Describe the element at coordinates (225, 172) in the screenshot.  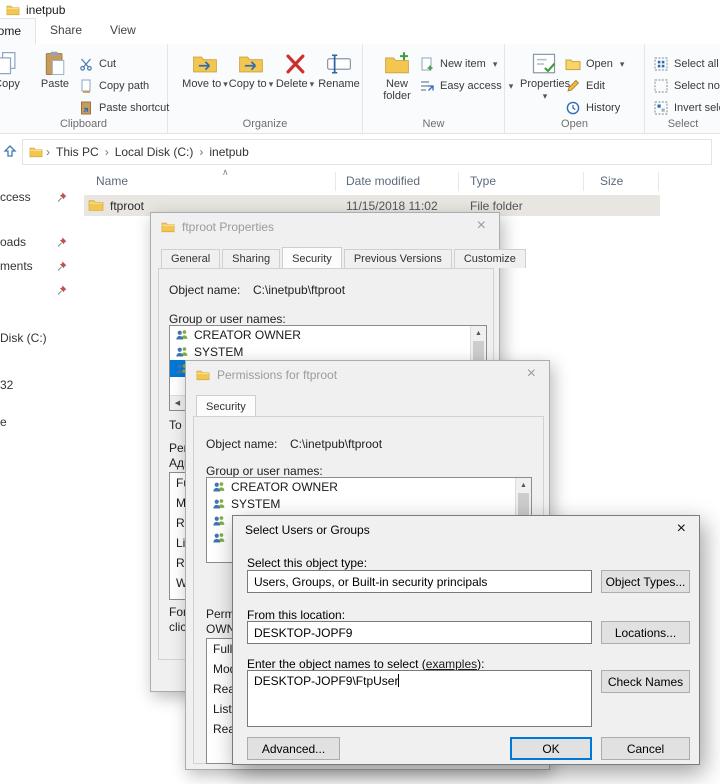
I see `sort-ascending-icon` at that location.